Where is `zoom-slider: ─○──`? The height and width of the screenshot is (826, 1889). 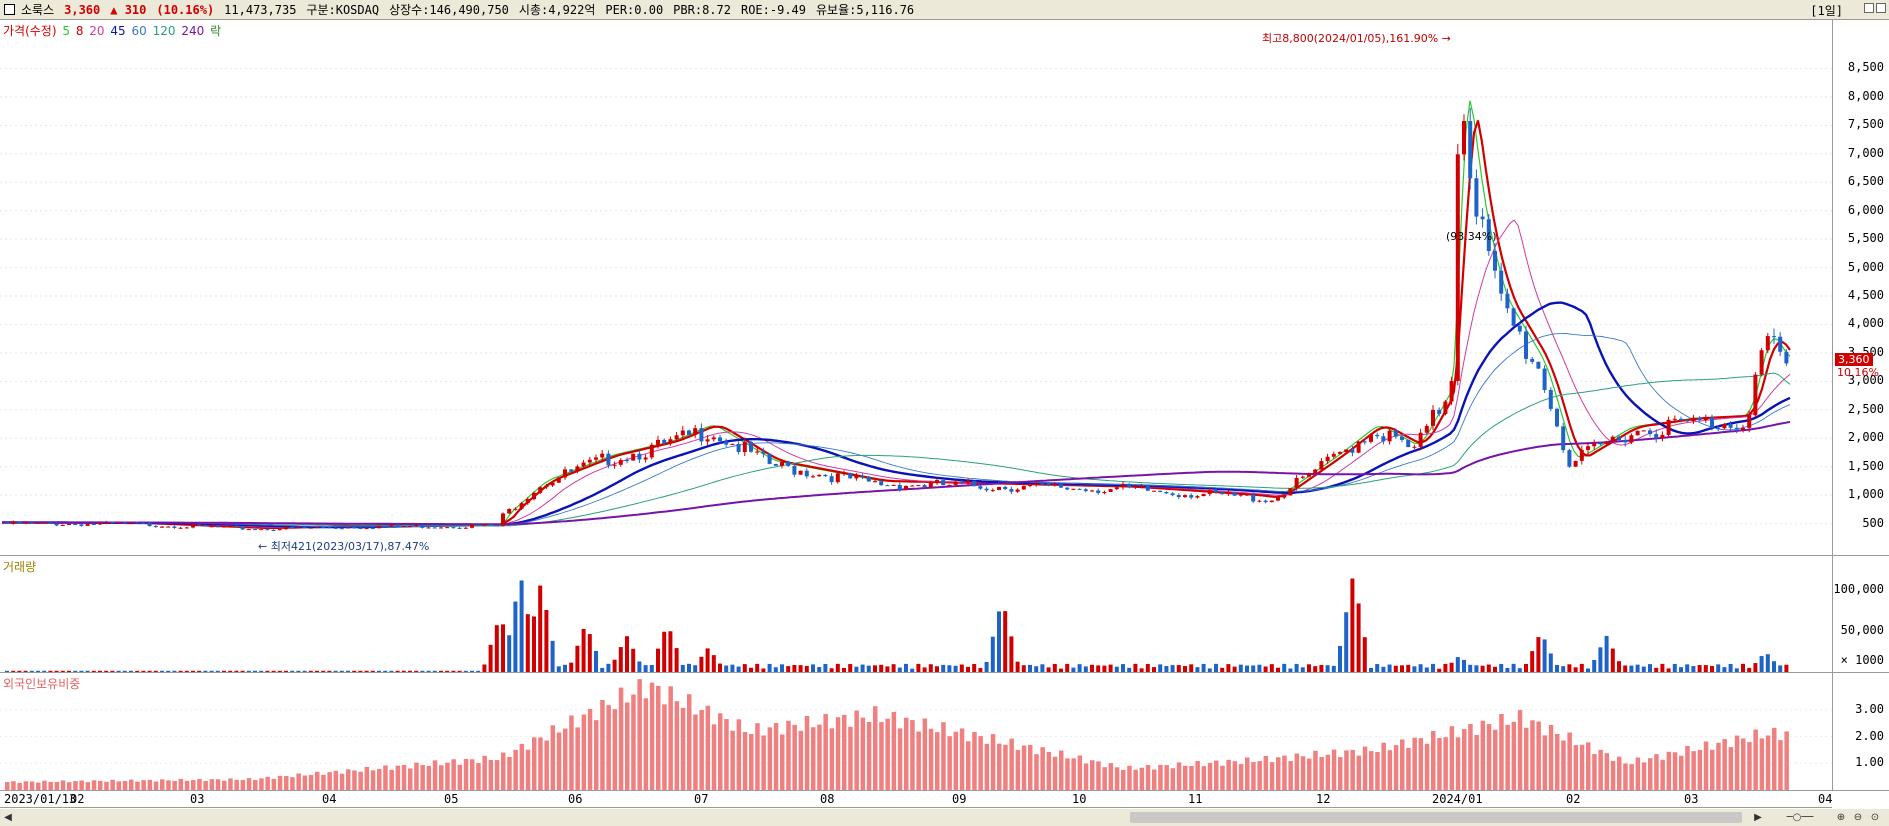 zoom-slider: ─○── is located at coordinates (1800, 817).